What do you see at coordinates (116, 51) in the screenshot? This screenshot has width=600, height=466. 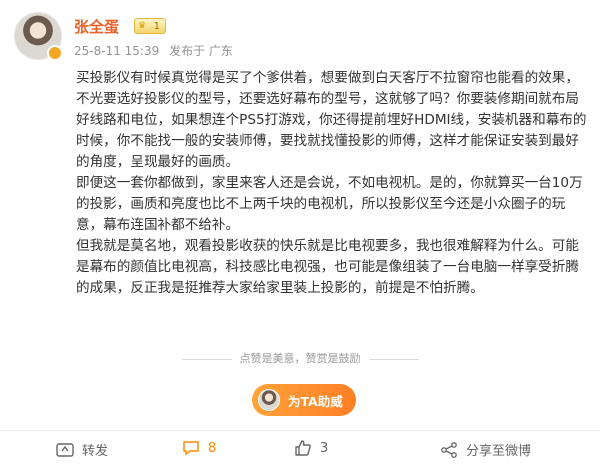 I see `post-date: 25-8-11 15:39` at bounding box center [116, 51].